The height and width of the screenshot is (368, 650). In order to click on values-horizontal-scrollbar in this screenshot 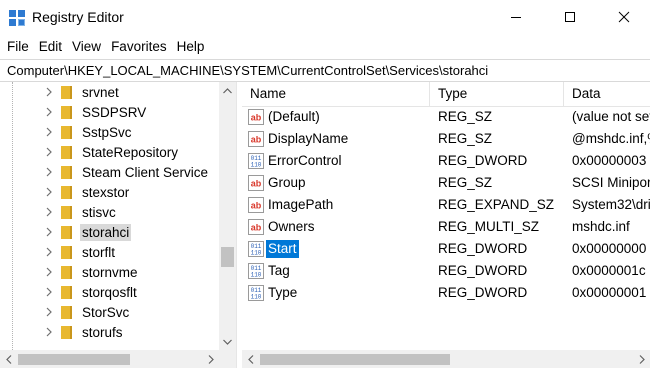, I will do `click(446, 359)`.